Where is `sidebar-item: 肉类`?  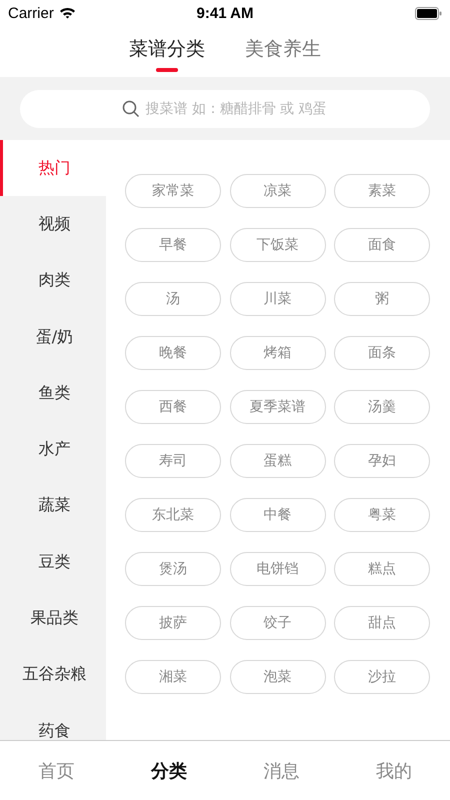 sidebar-item: 肉类 is located at coordinates (53, 280).